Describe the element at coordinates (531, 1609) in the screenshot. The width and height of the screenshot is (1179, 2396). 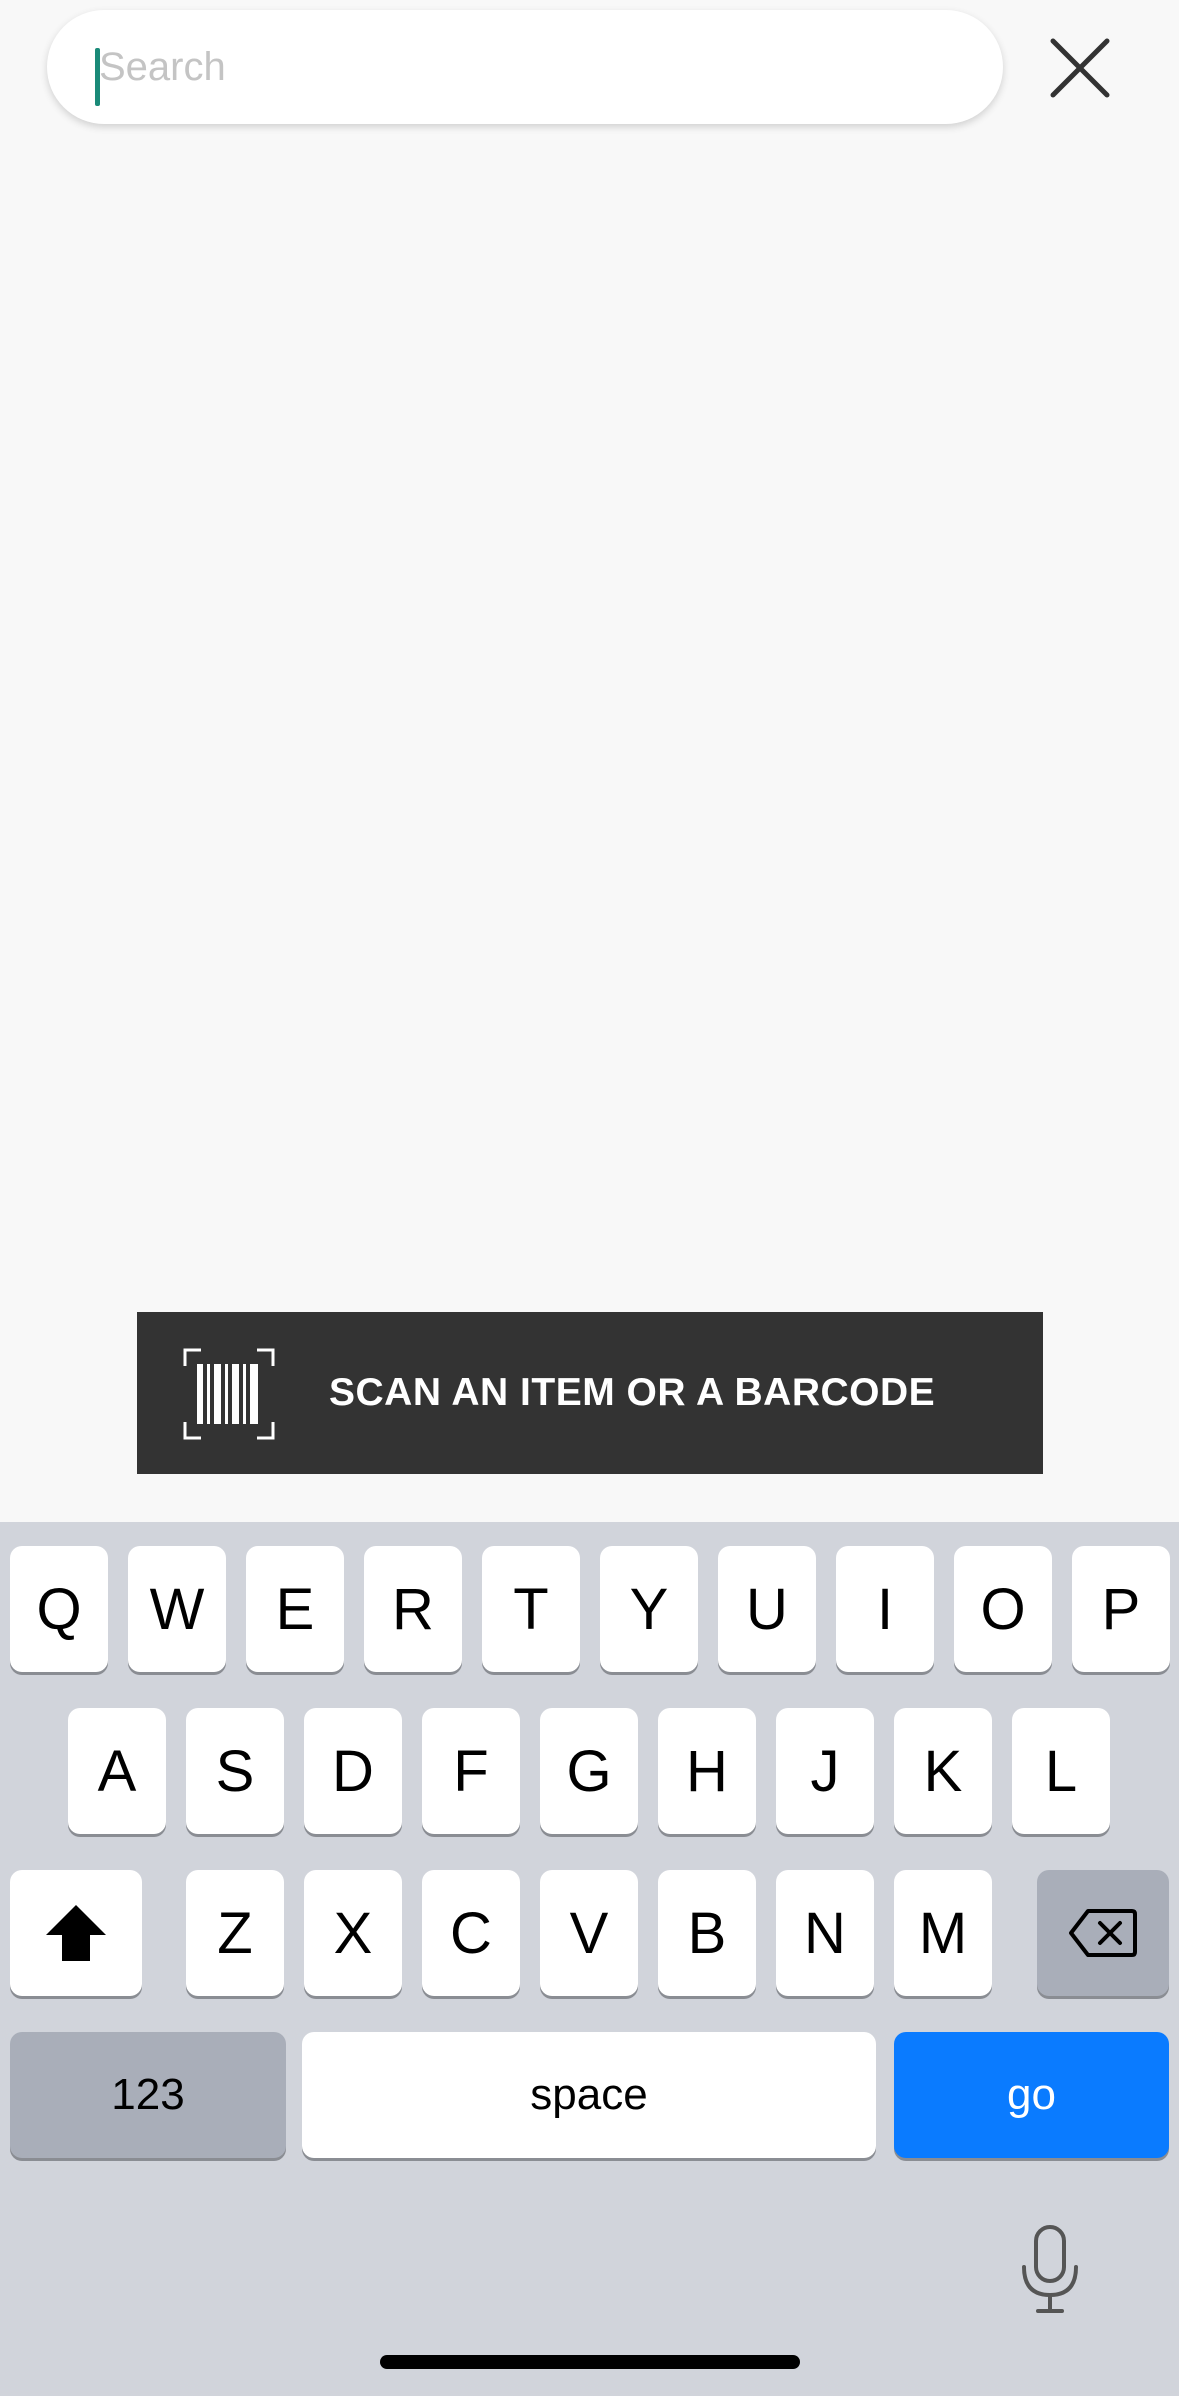
I see `key-t: T` at that location.